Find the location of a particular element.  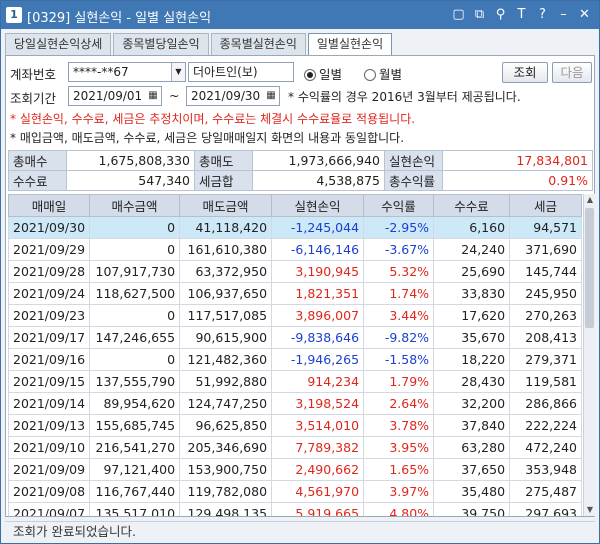

radio-daily-dot is located at coordinates (310, 75).